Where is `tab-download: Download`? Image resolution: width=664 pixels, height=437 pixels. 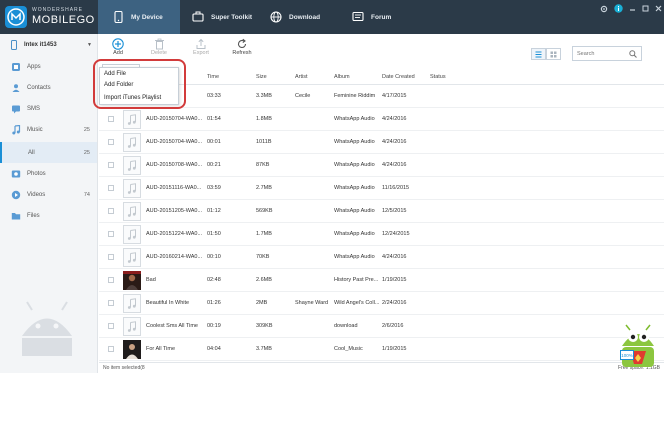
tab-download: Download is located at coordinates (303, 17).